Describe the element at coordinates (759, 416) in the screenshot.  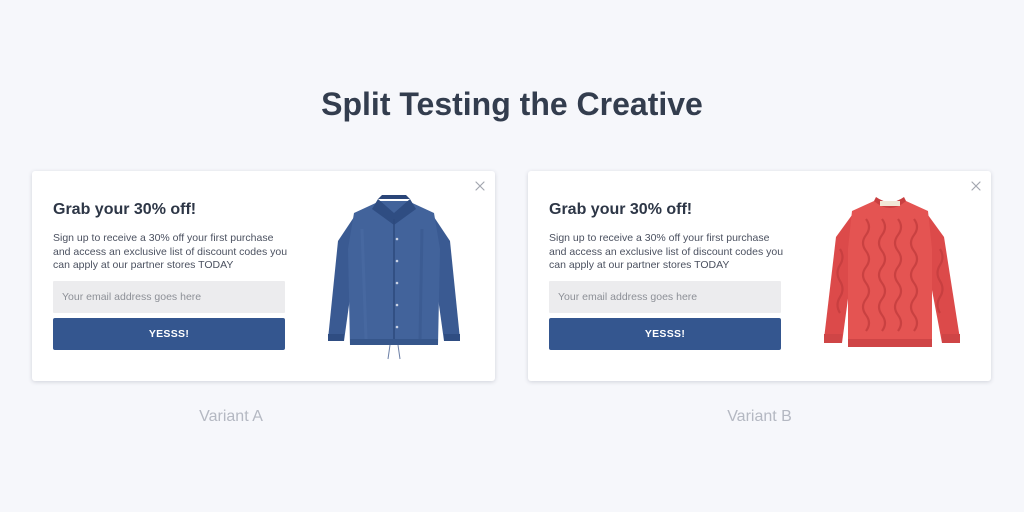
I see `variant-b-label: Variant B` at that location.